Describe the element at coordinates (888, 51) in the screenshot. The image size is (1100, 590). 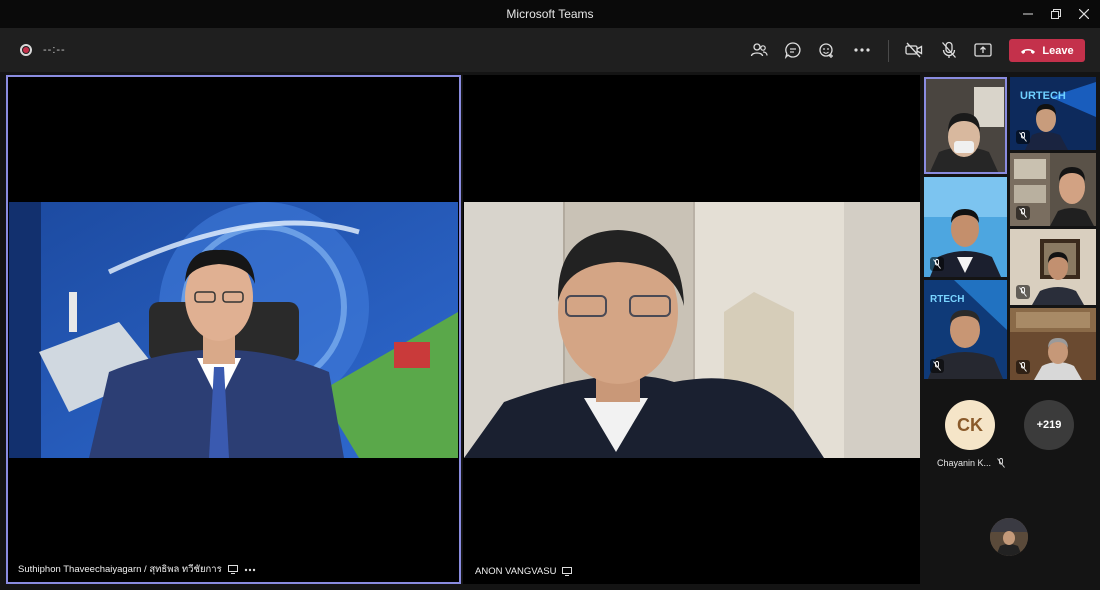
I see `toolbar-divider` at that location.